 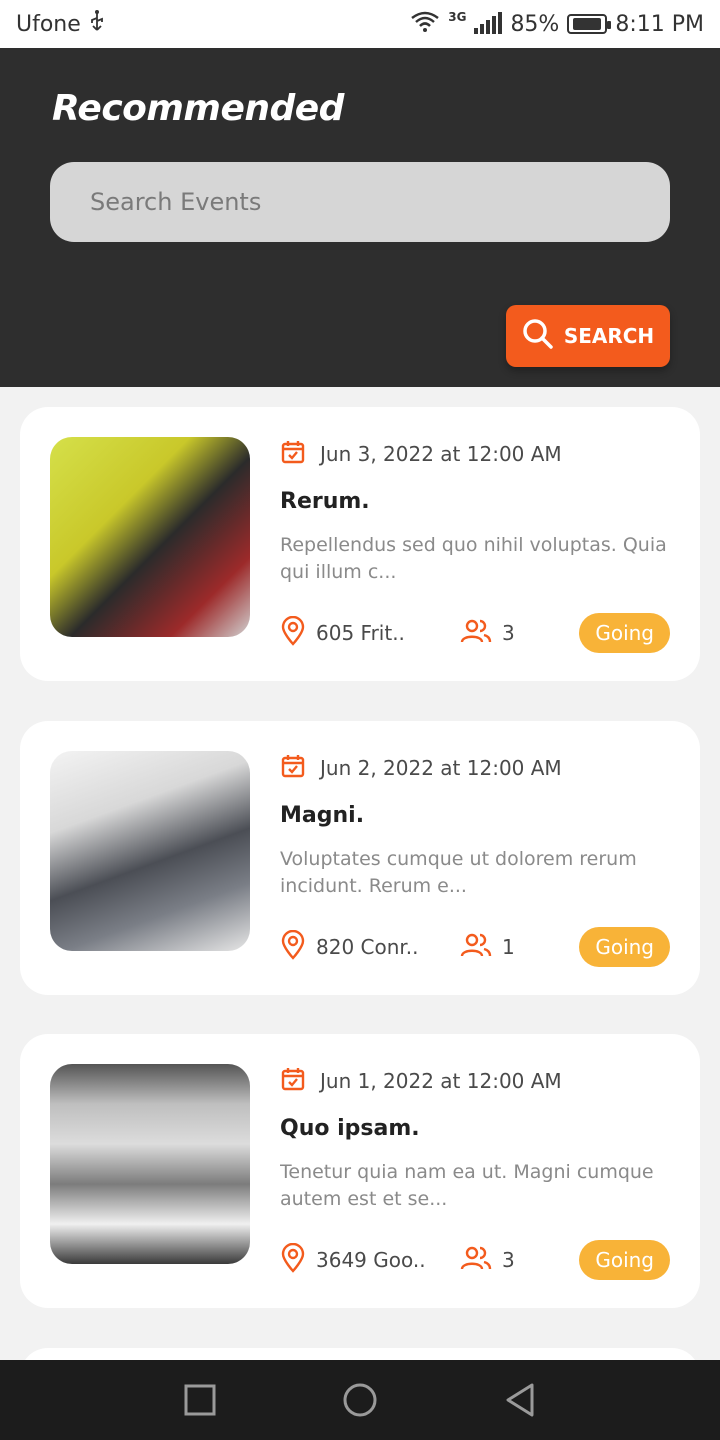 I want to click on event-date-row: Jun 1, 2022 at 12:00 AM, so click(x=475, y=1081).